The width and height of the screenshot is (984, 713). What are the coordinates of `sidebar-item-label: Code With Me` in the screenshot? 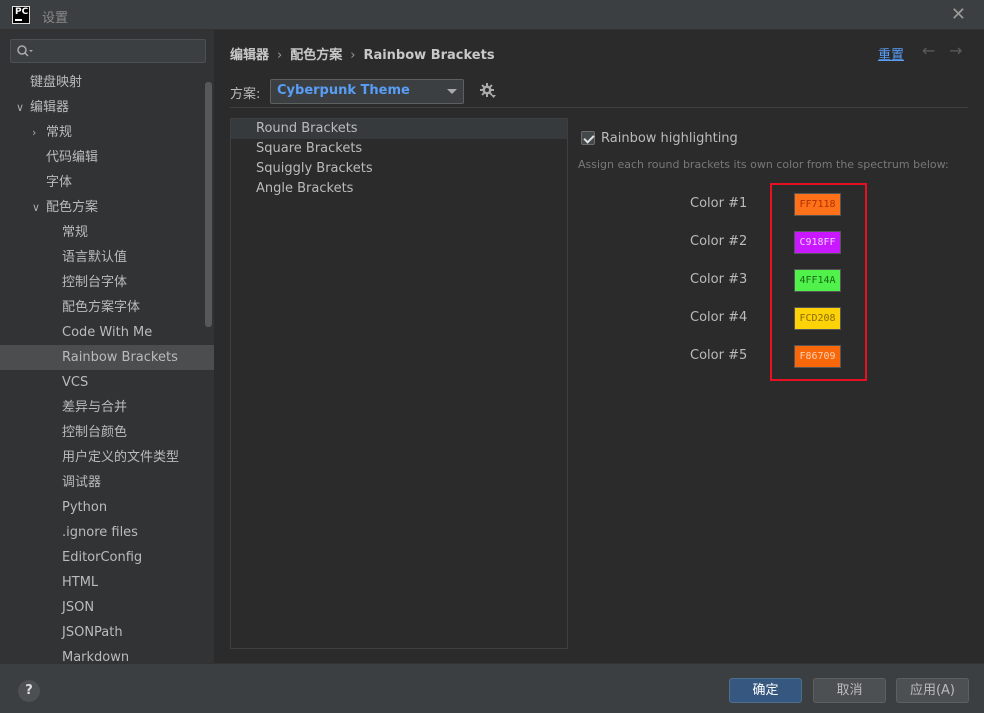 It's located at (107, 332).